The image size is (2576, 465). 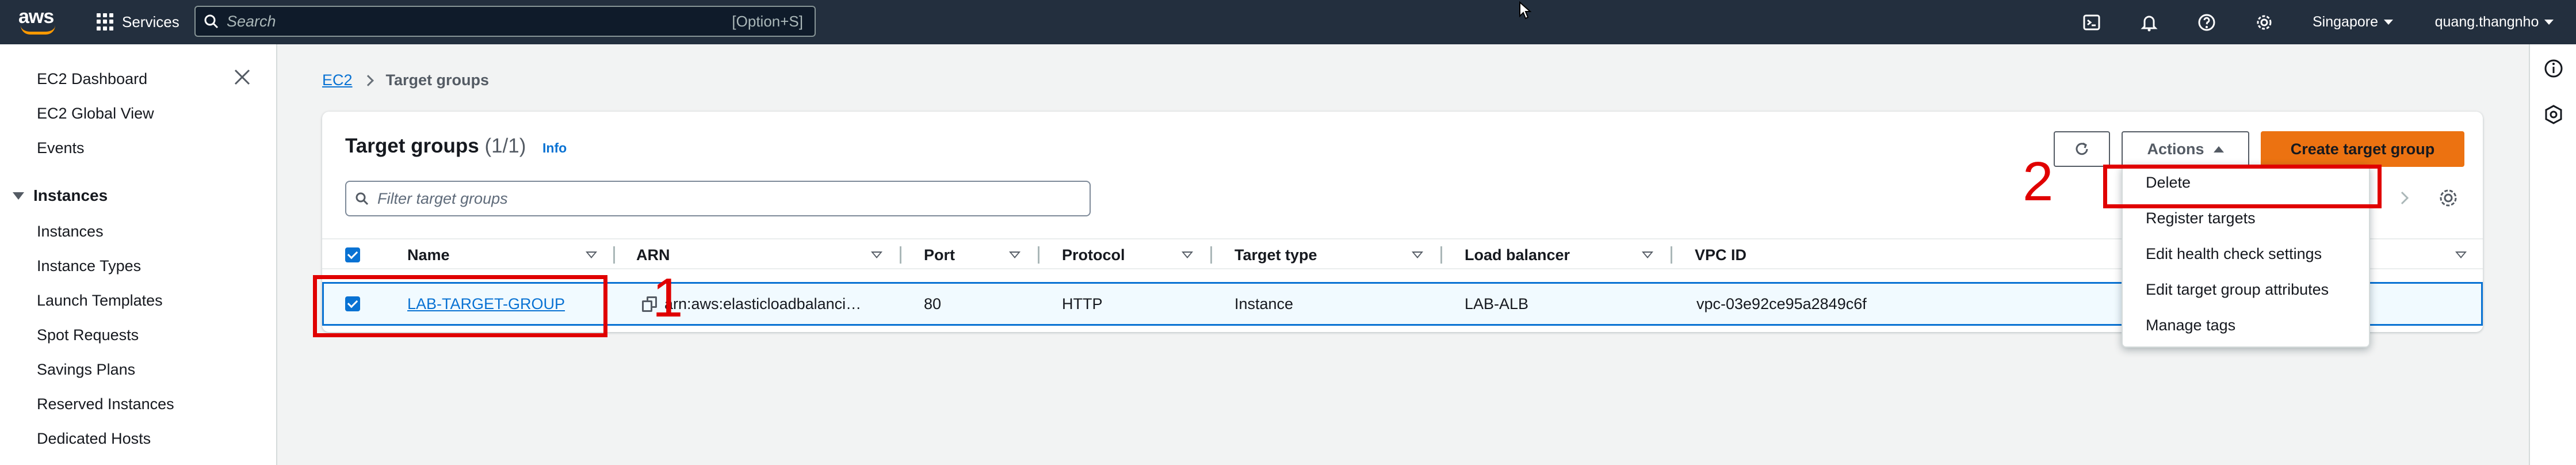 I want to click on caret-down-icon, so click(x=18, y=196).